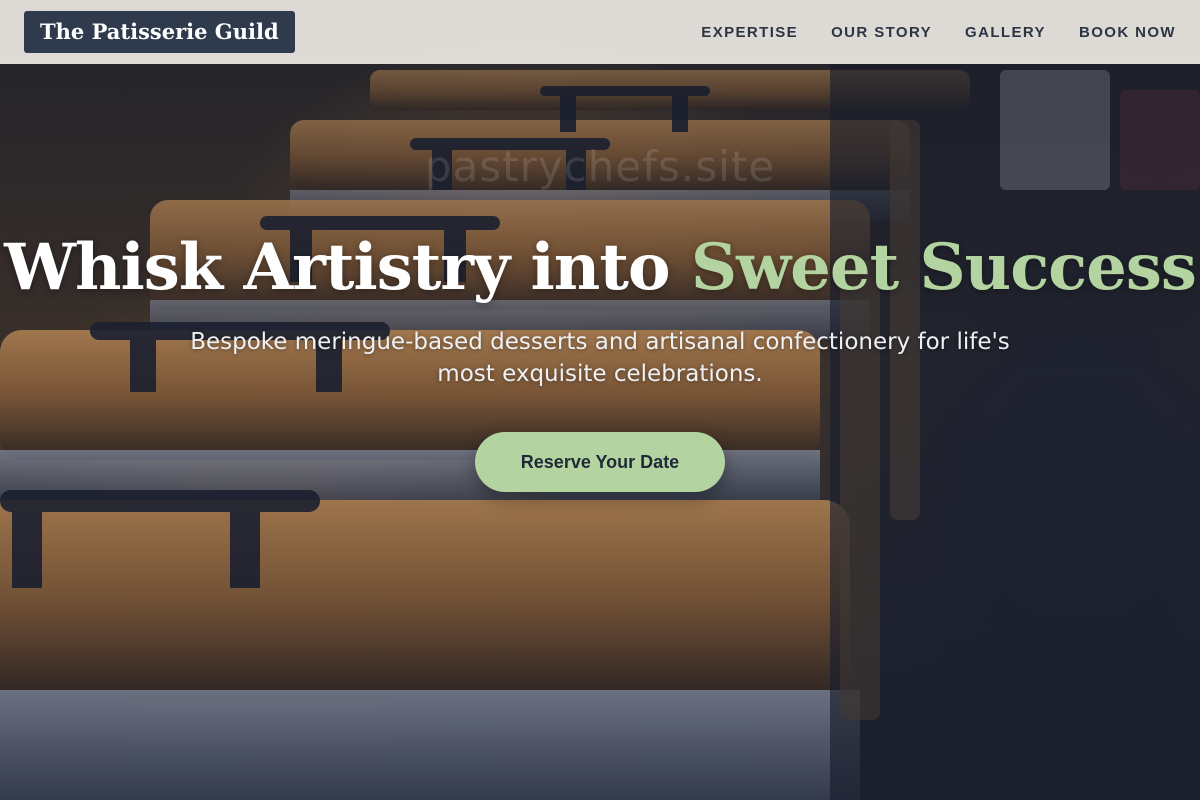 This screenshot has height=800, width=1200. What do you see at coordinates (749, 32) in the screenshot?
I see `nav-link-expertise: EXPERTISE` at bounding box center [749, 32].